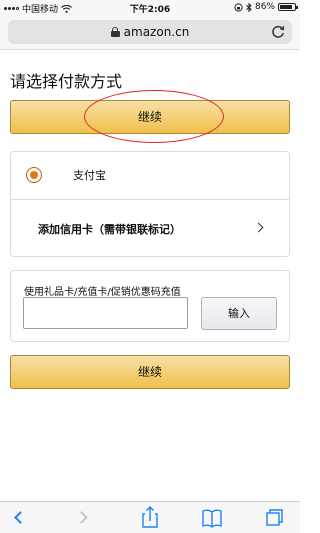 The height and width of the screenshot is (533, 320). I want to click on battery-percent: 86%, so click(264, 7).